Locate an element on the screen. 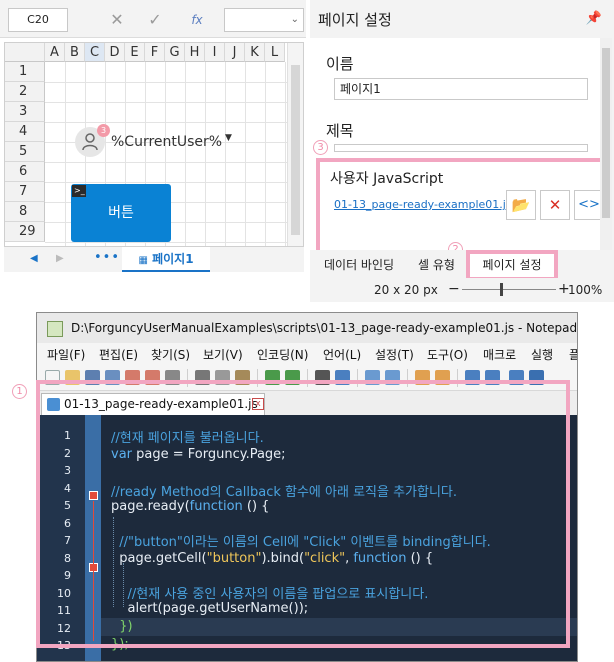 The width and height of the screenshot is (614, 662). paste-icon is located at coordinates (242, 377).